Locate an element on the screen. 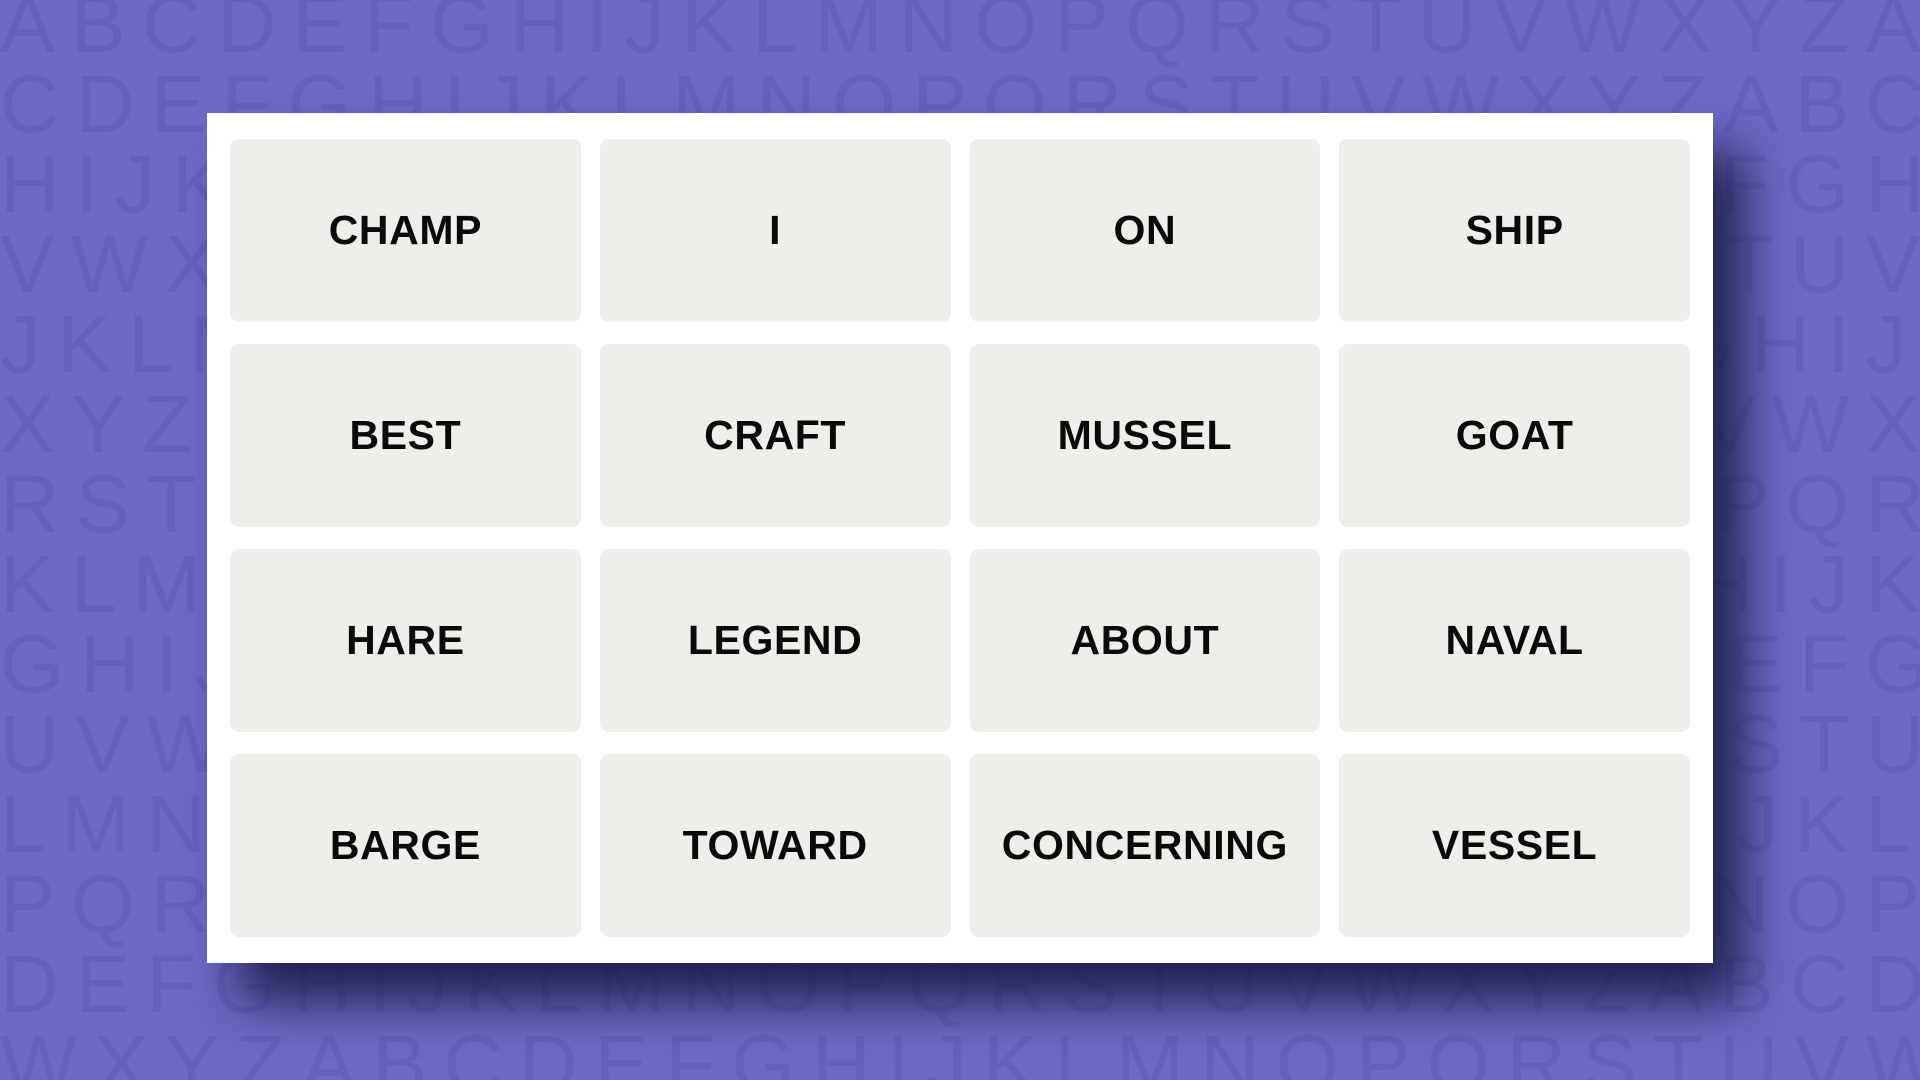  word-tile-label: TOWARD is located at coordinates (775, 845).